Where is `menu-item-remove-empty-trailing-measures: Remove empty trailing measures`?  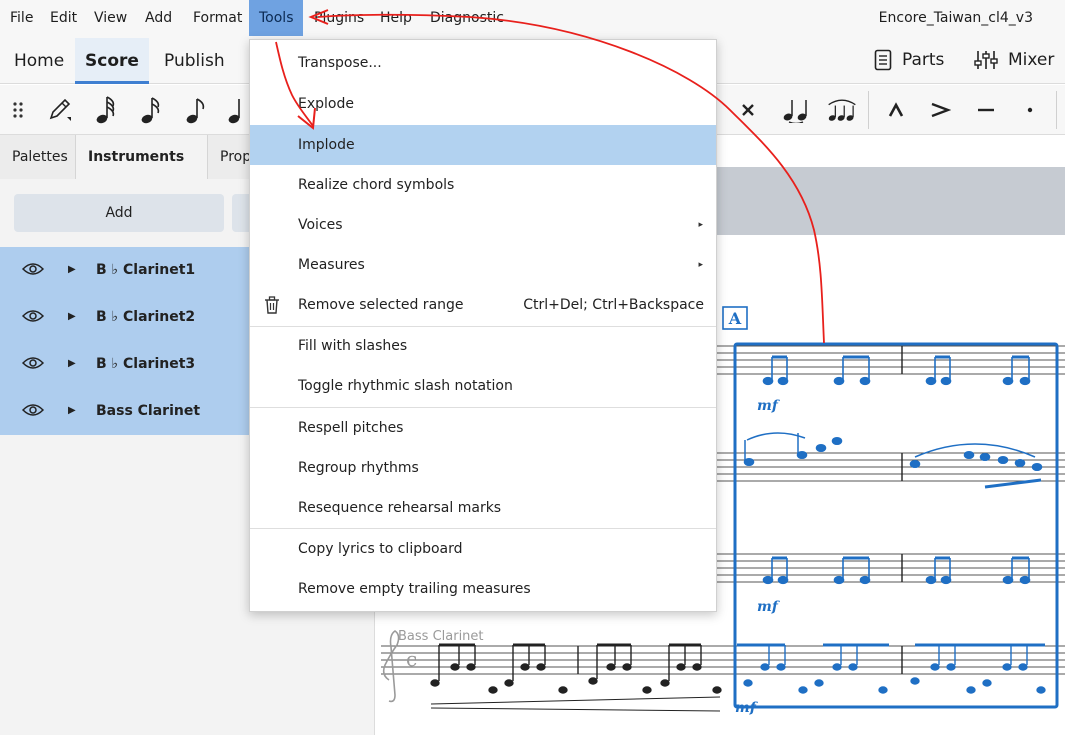 menu-item-remove-empty-trailing-measures: Remove empty trailing measures is located at coordinates (483, 589).